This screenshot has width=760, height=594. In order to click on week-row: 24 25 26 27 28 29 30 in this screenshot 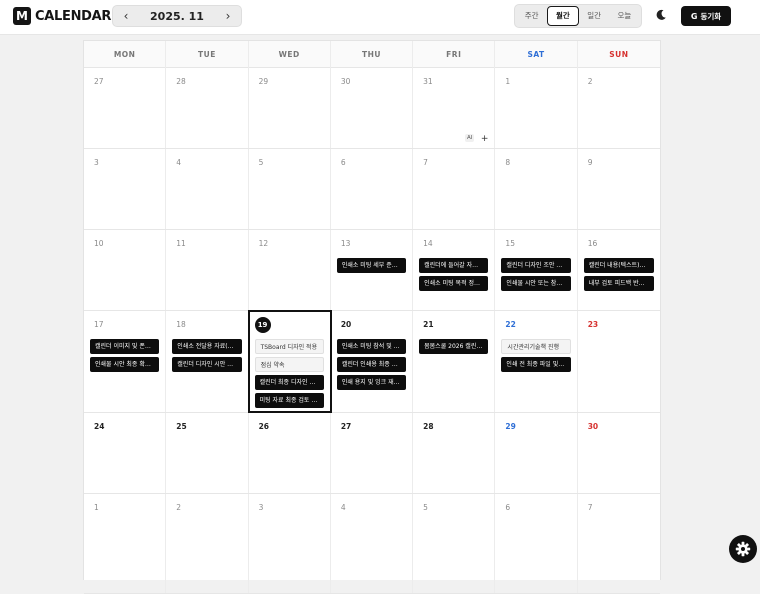, I will do `click(372, 453)`.